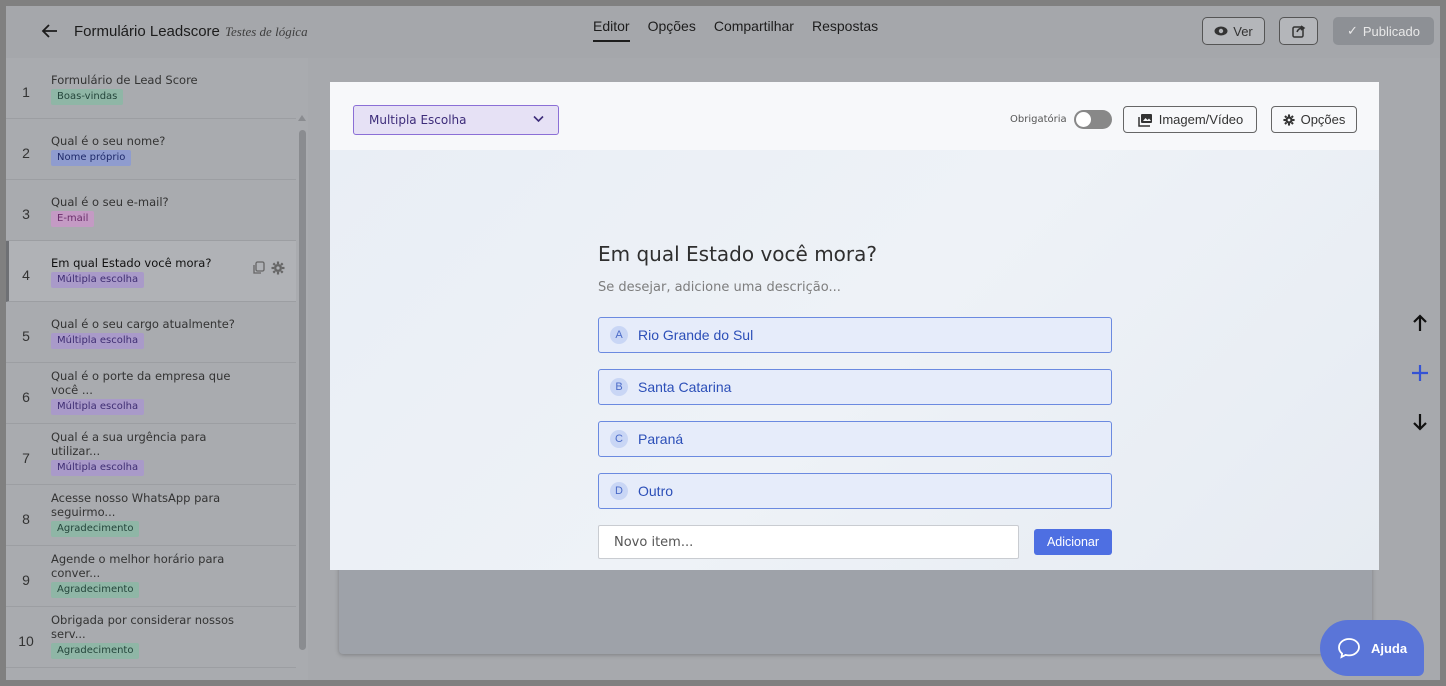  I want to click on option-letter: D, so click(619, 491).